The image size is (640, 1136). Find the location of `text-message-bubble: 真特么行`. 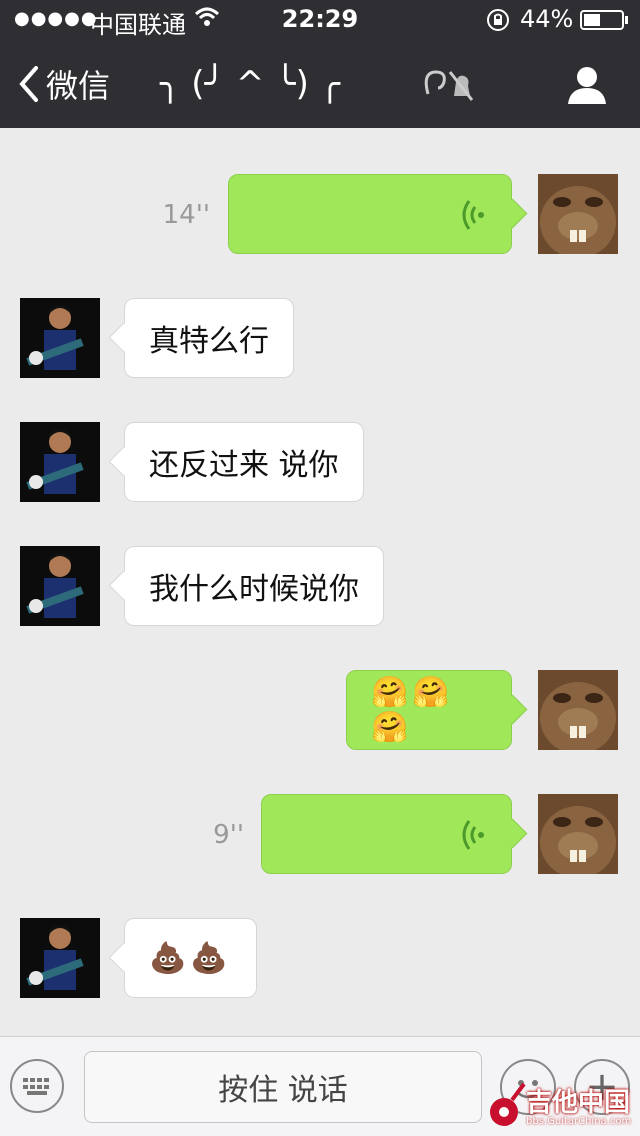

text-message-bubble: 真特么行 is located at coordinates (209, 338).